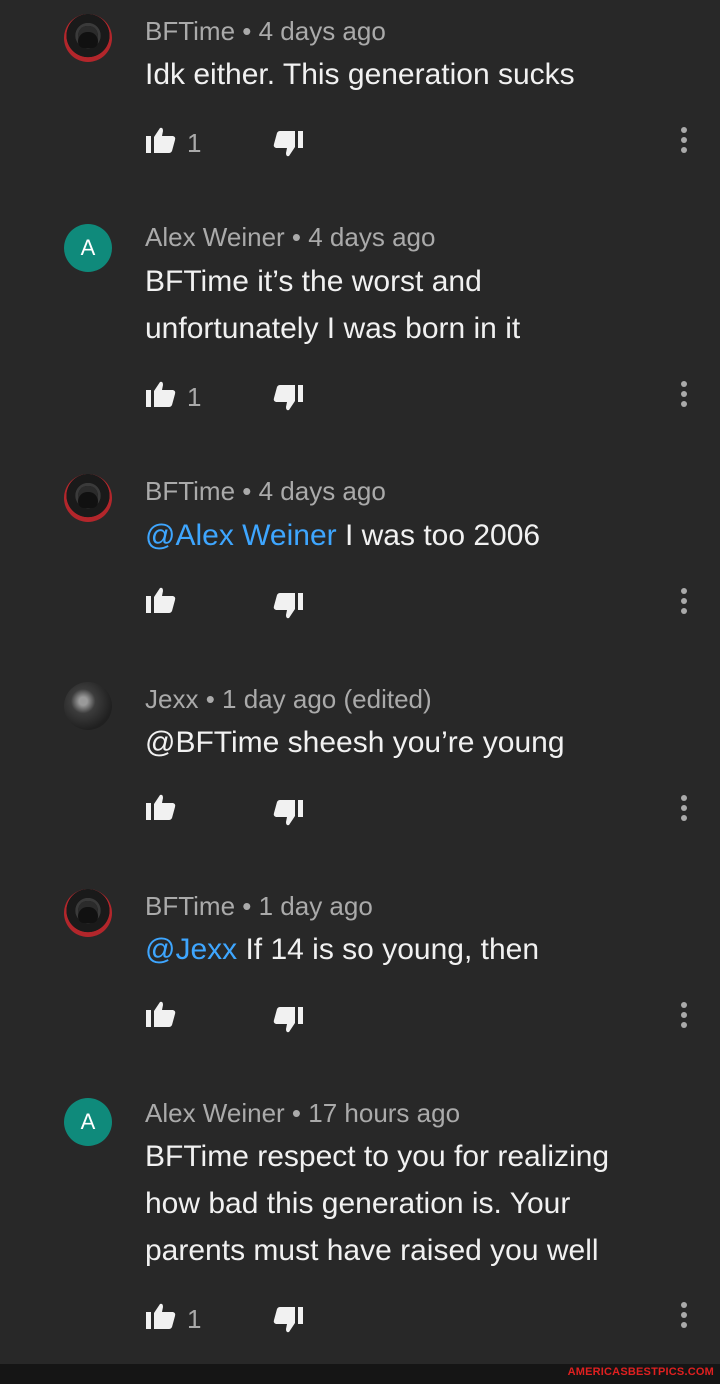 The height and width of the screenshot is (1384, 720). I want to click on watermark: AMERICASBESTPICS.COM, so click(640, 1372).